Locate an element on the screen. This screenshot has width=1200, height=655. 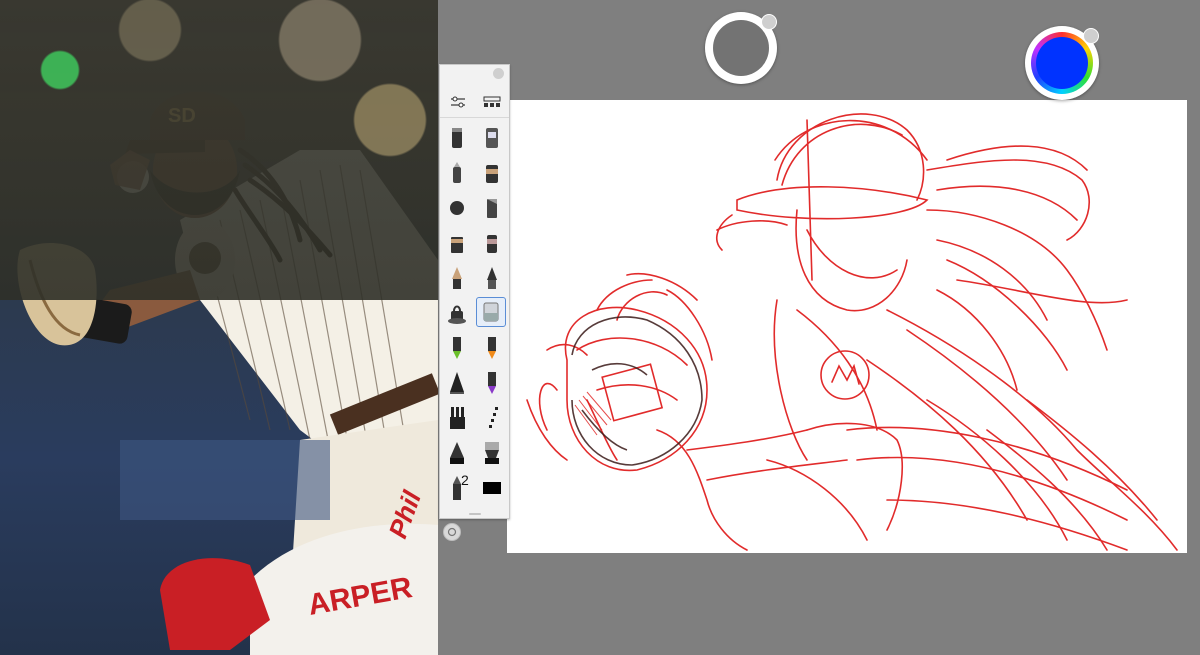
palette-close-button is located at coordinates (498, 73).